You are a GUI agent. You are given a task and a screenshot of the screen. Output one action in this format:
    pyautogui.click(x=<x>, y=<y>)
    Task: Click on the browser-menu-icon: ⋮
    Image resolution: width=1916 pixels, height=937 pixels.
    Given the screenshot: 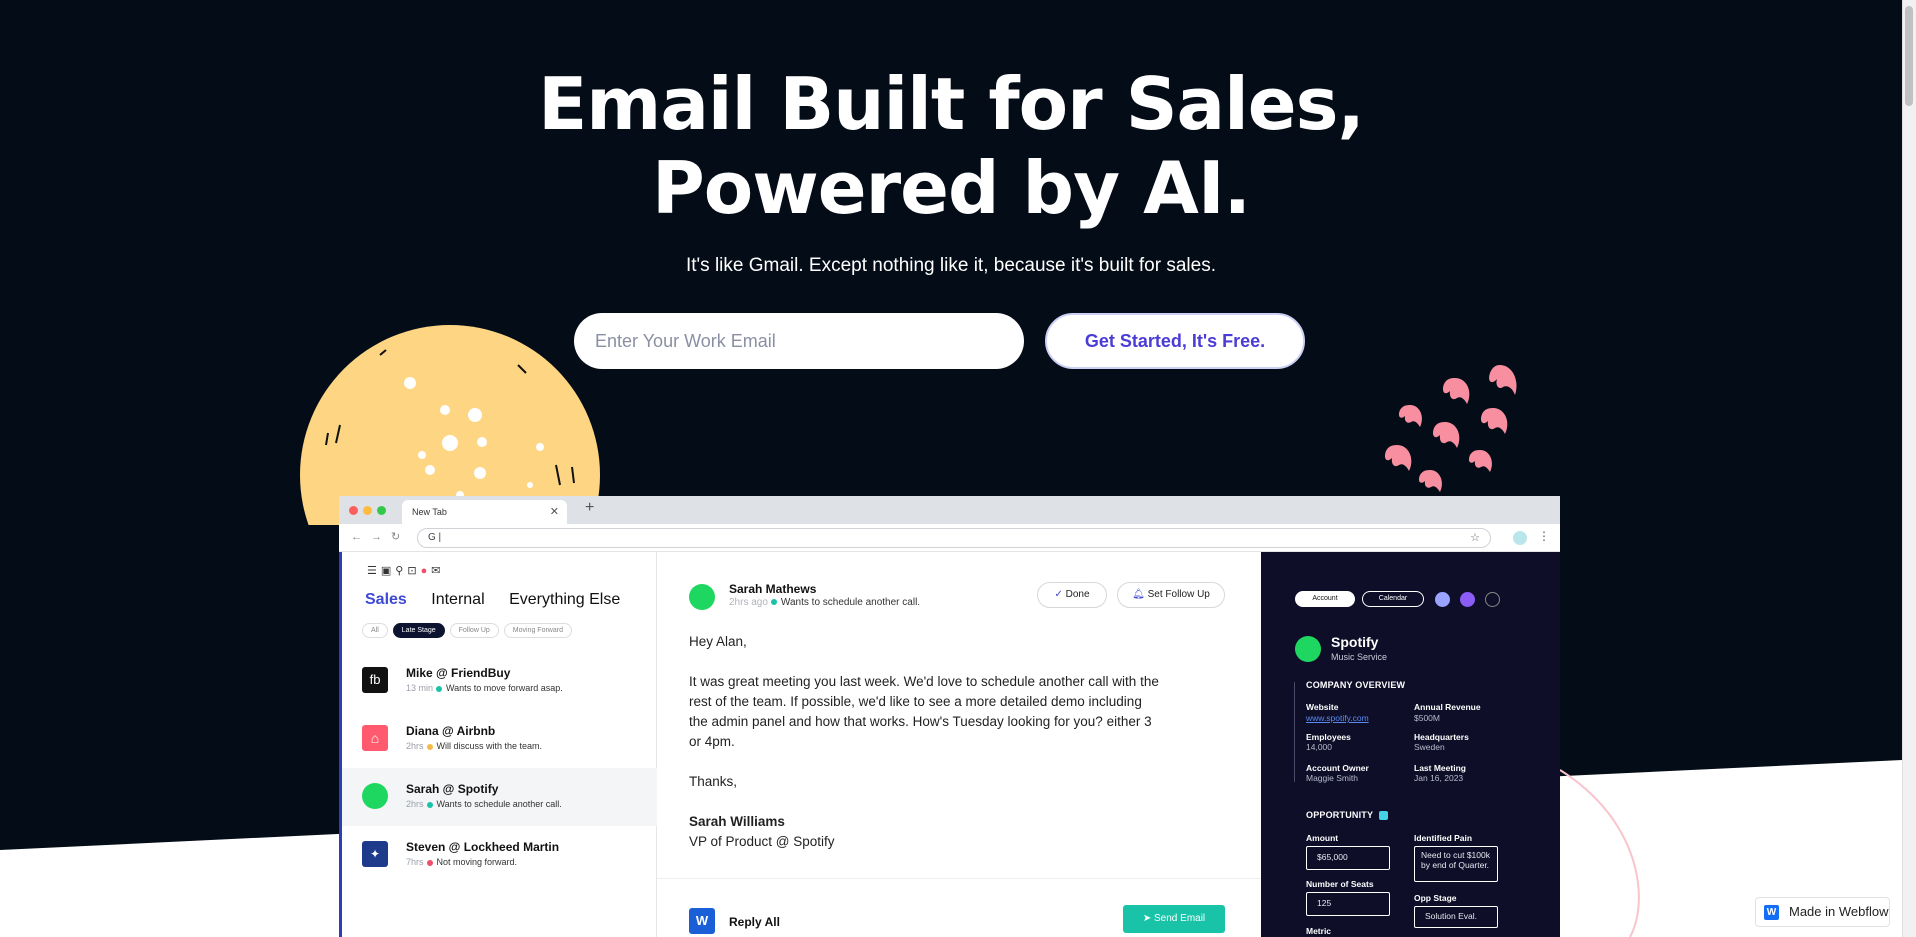 What is the action you would take?
    pyautogui.click(x=1544, y=536)
    